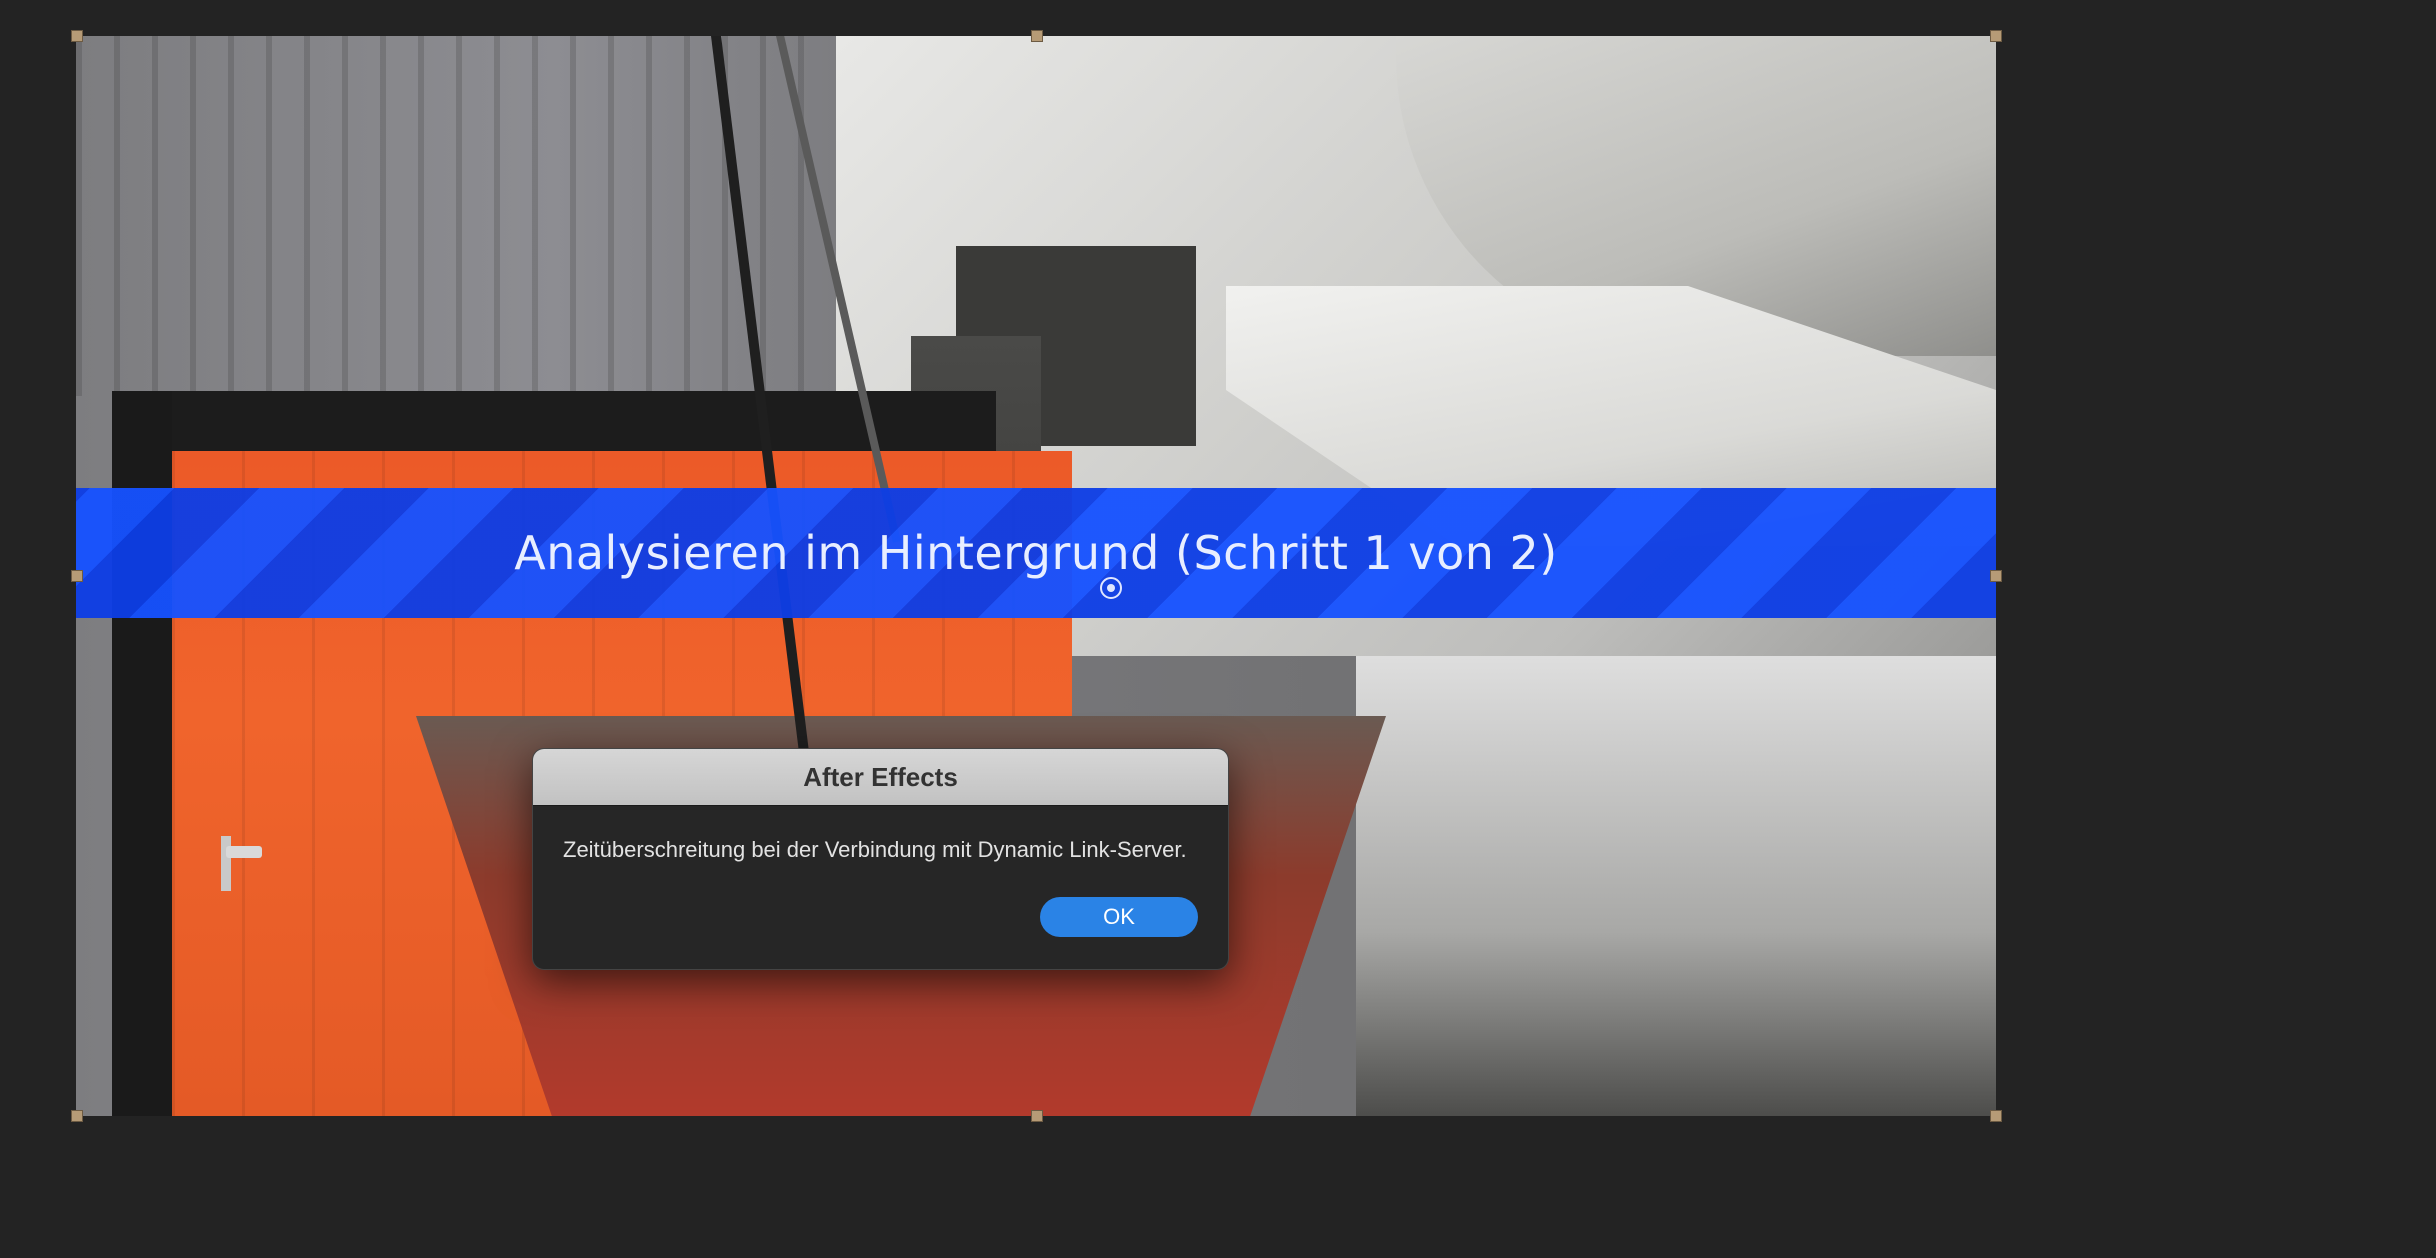 The height and width of the screenshot is (1258, 2436). Describe the element at coordinates (1996, 1116) in the screenshot. I see `transform-handle-bottom-right` at that location.